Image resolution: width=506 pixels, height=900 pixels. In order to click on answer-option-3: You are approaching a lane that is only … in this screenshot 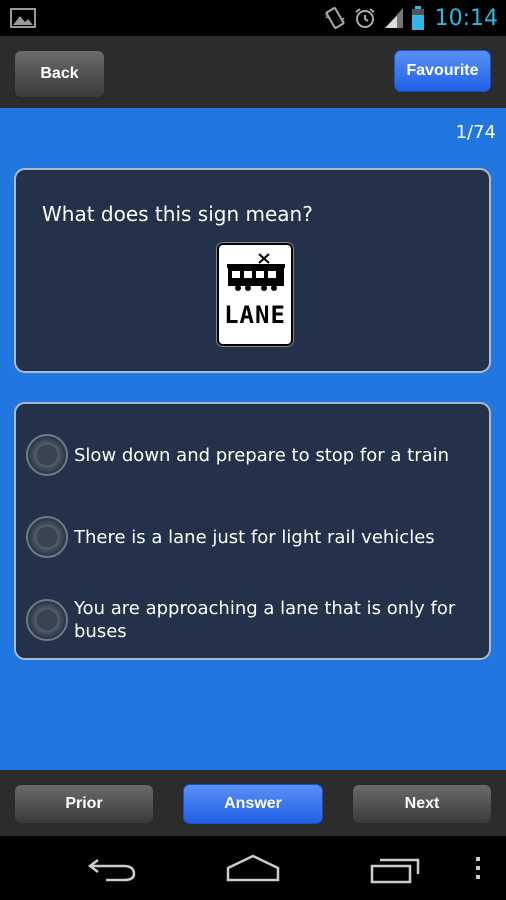, I will do `click(253, 620)`.